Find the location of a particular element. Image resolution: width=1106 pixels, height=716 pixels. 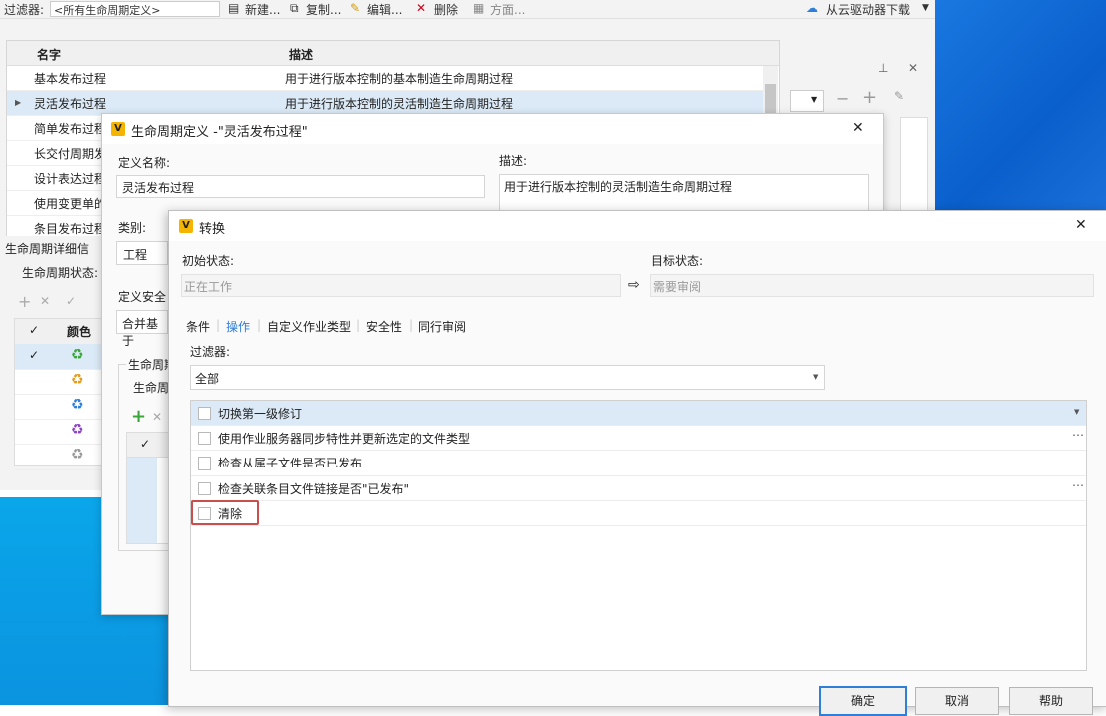

tab-actions: 操作 is located at coordinates (238, 326).